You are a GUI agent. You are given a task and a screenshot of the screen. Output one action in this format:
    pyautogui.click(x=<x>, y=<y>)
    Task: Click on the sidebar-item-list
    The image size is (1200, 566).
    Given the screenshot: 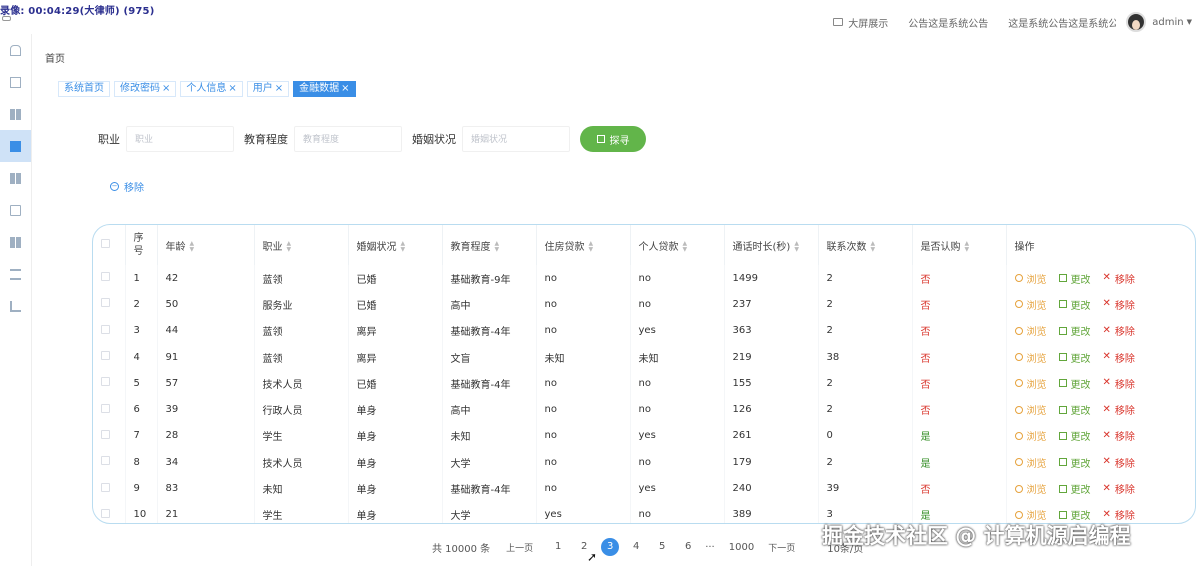 What is the action you would take?
    pyautogui.click(x=15, y=274)
    